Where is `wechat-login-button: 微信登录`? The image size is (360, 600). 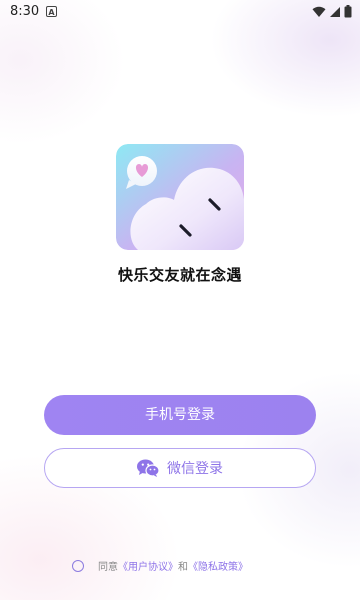
wechat-login-button: 微信登录 is located at coordinates (180, 468).